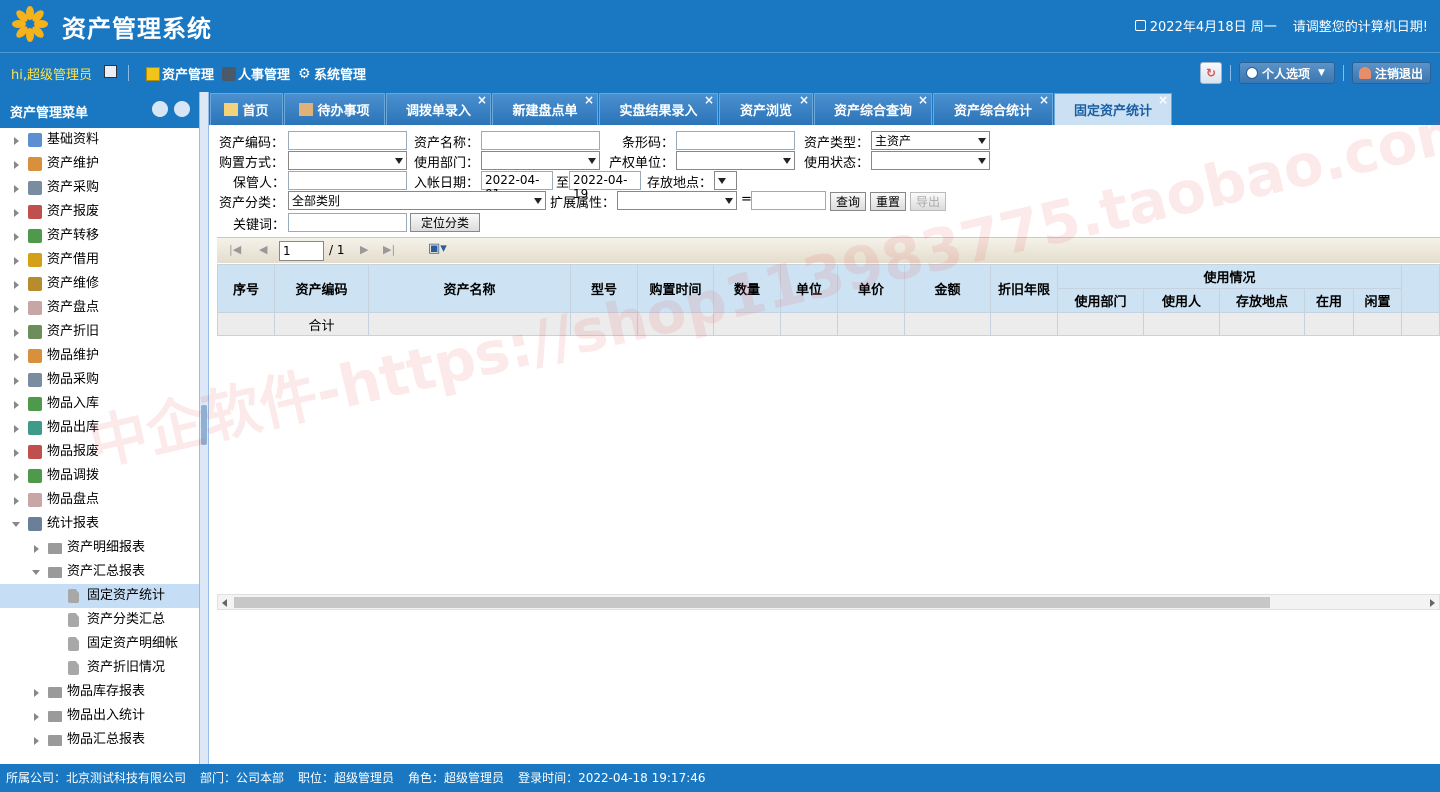 This screenshot has width=1440, height=792. What do you see at coordinates (766, 109) in the screenshot?
I see `tab: 资产浏览 ×` at bounding box center [766, 109].